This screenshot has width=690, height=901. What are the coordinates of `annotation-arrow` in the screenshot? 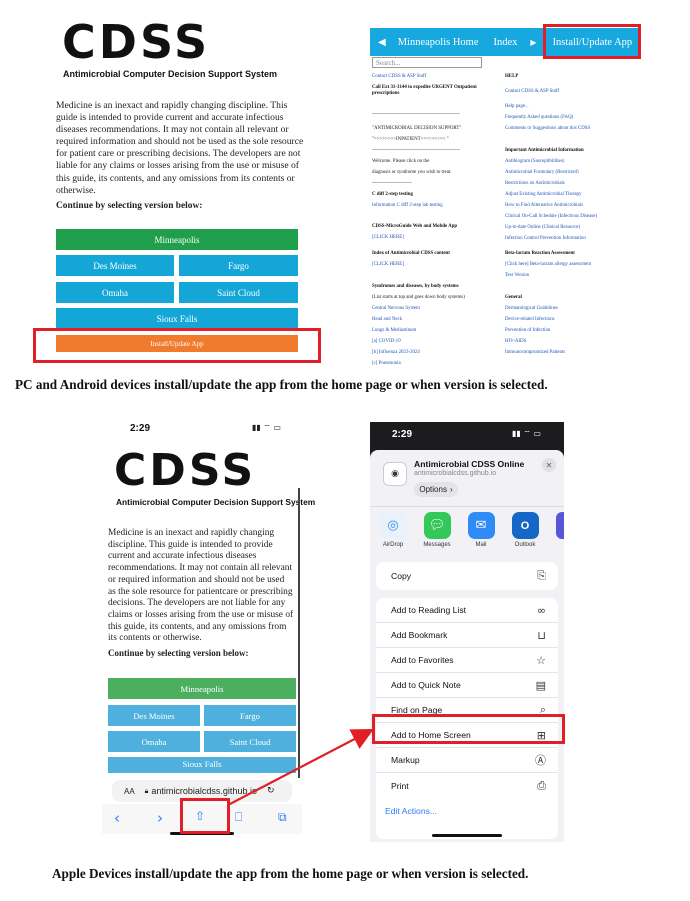 It's located at (300, 767).